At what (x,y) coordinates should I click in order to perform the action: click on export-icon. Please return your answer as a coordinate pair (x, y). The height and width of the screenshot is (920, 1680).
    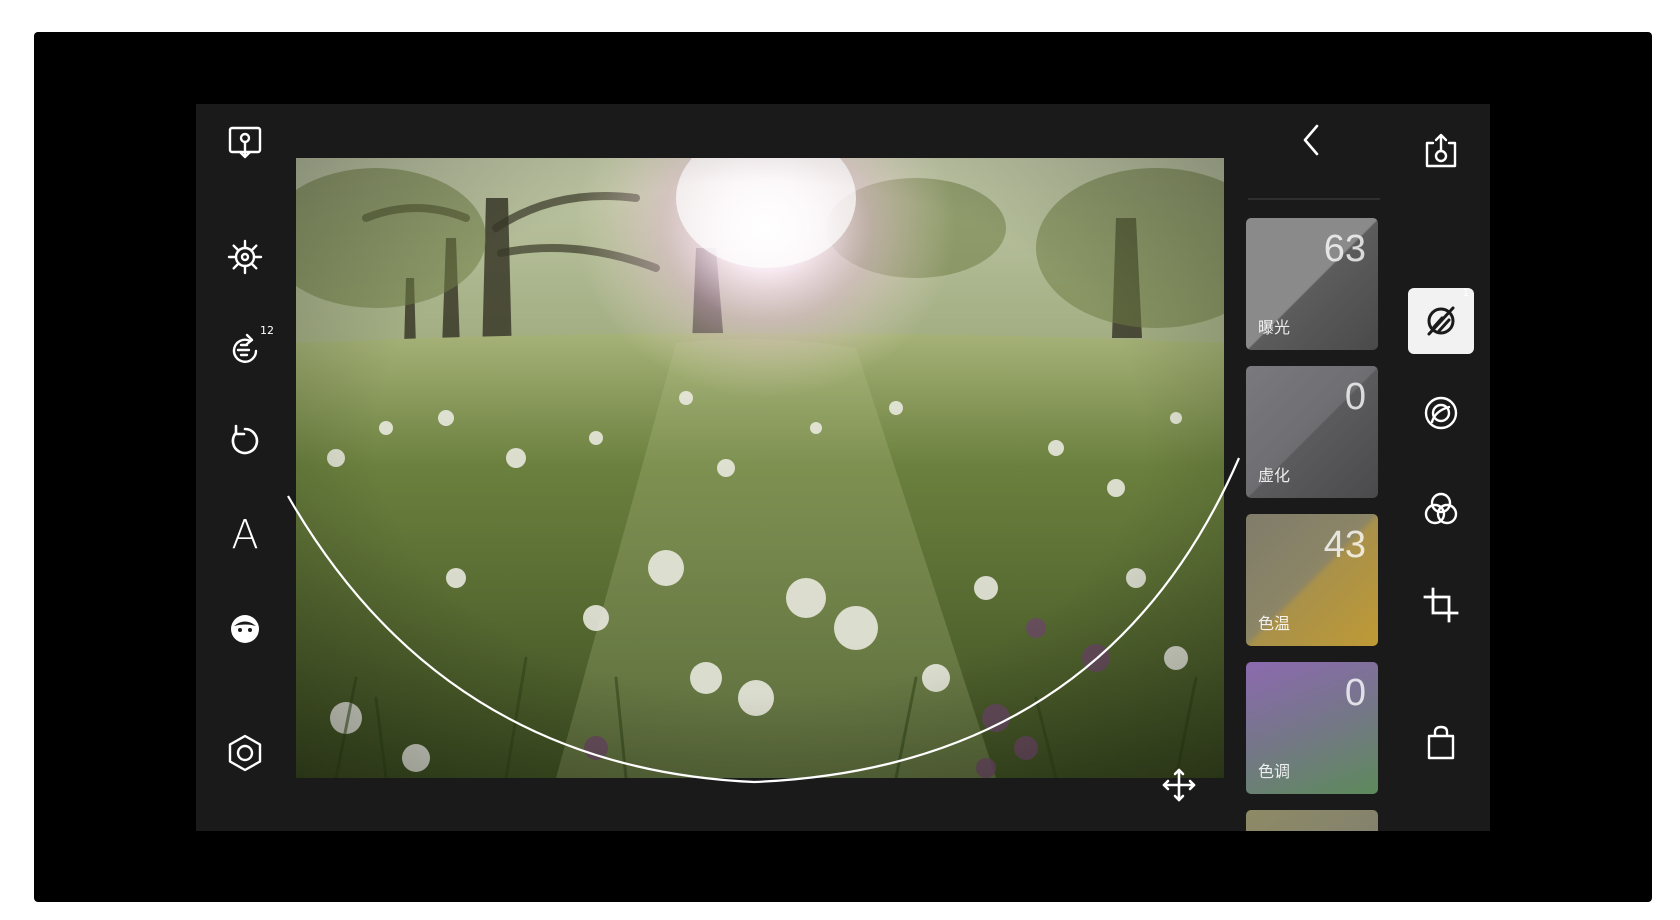
    Looking at the image, I should click on (1441, 151).